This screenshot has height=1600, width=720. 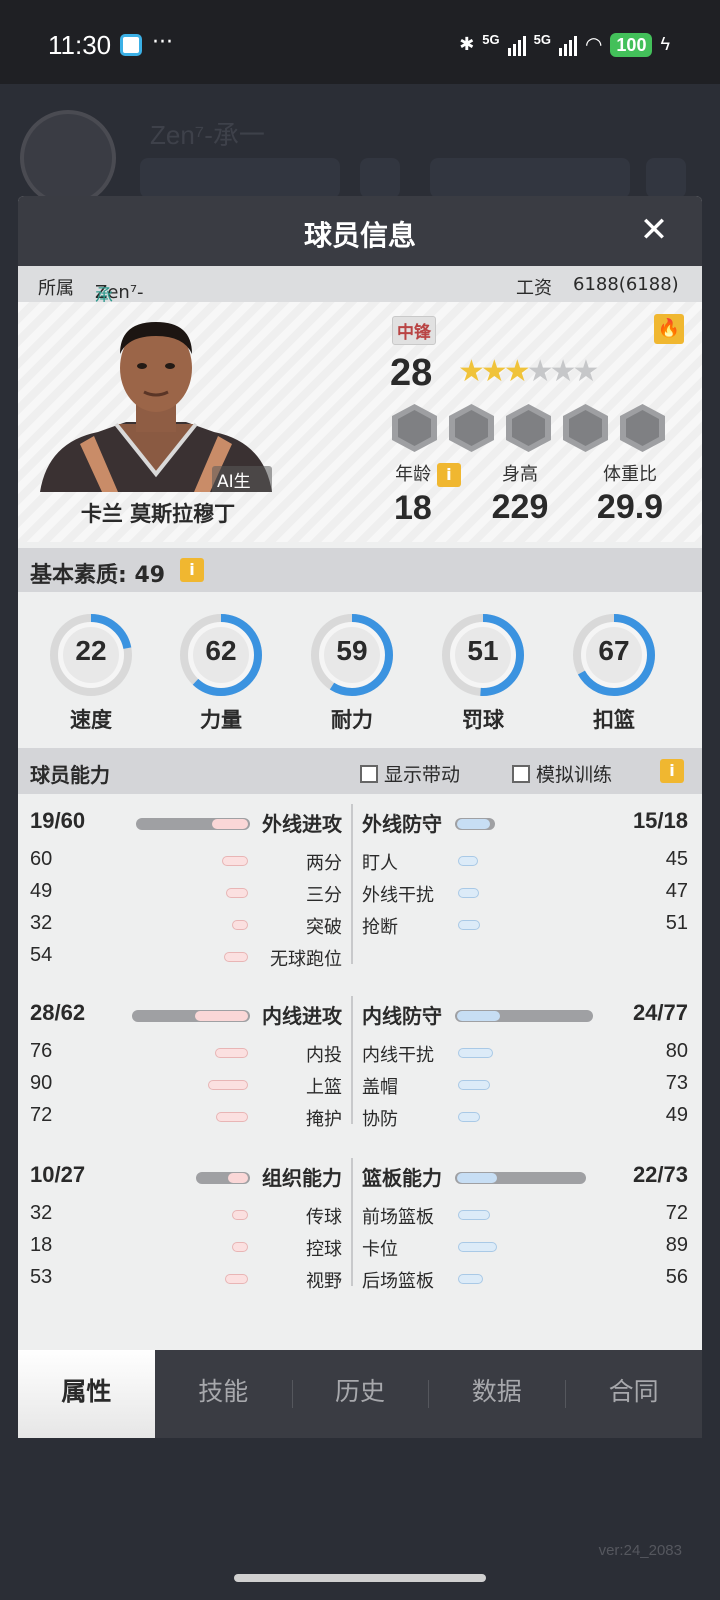 I want to click on salary-value: 6188(6188), so click(x=626, y=284).